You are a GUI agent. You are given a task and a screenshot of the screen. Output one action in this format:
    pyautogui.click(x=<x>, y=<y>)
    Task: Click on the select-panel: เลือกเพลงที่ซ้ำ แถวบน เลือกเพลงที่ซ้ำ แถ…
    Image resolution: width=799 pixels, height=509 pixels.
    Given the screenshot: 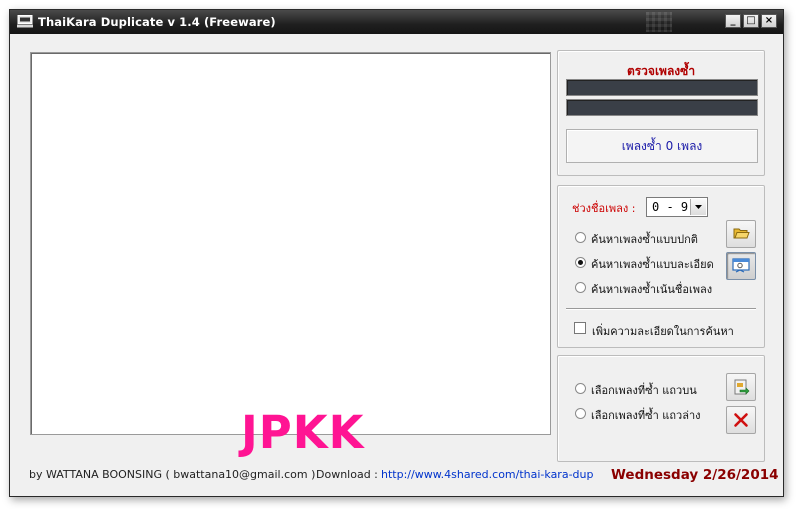 What is the action you would take?
    pyautogui.click(x=661, y=408)
    